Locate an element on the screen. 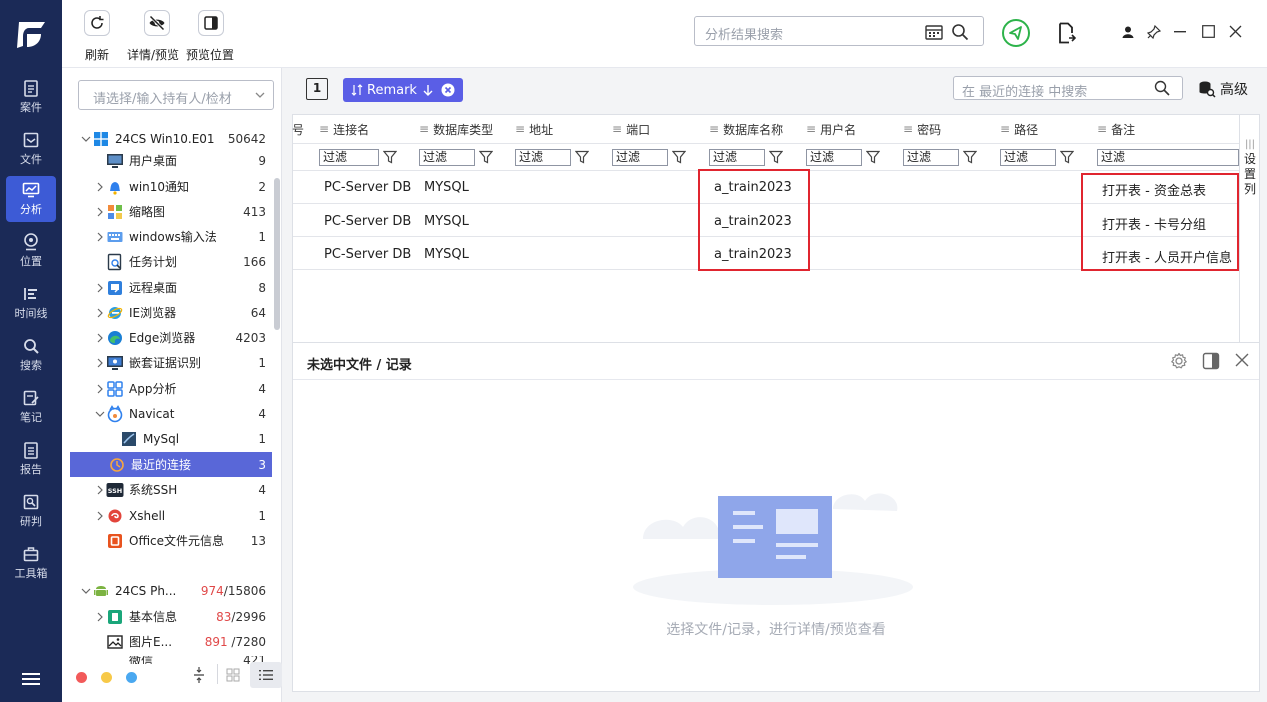 The width and height of the screenshot is (1267, 702). minimize-icon is located at coordinates (1180, 32).